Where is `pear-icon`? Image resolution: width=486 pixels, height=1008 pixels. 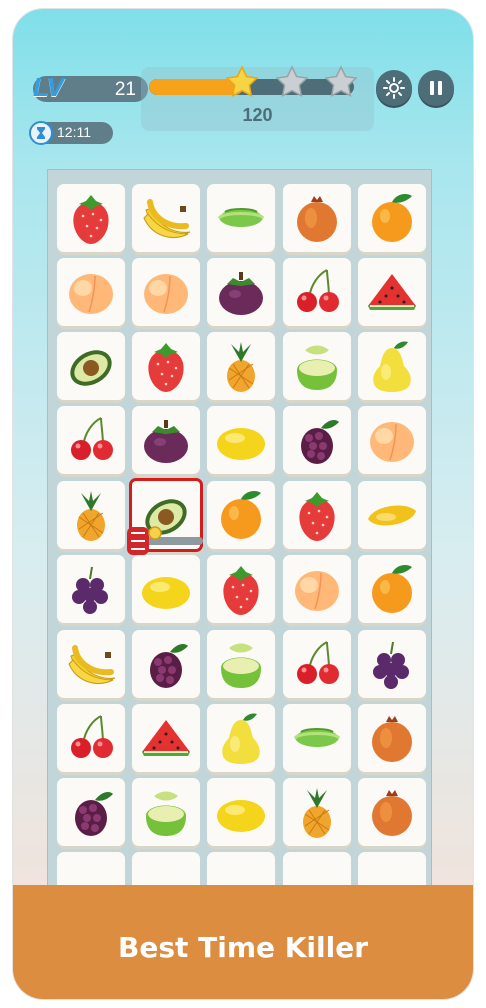 pear-icon is located at coordinates (241, 738).